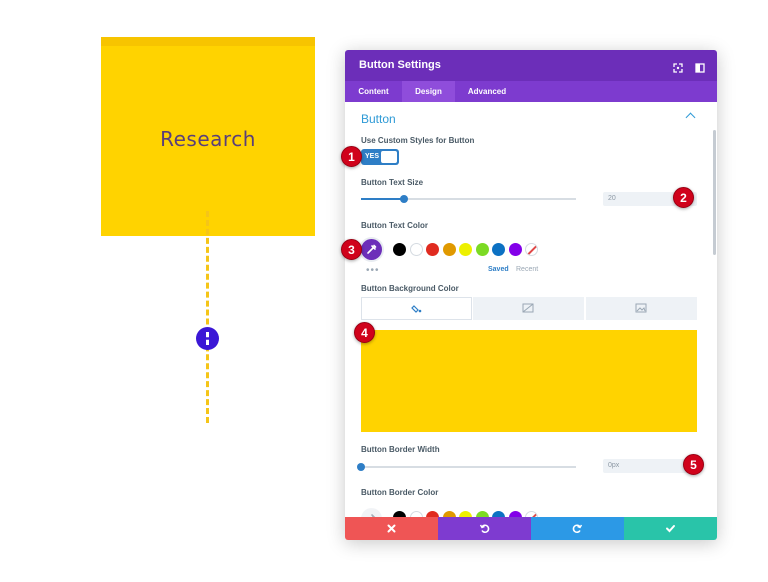  What do you see at coordinates (389, 157) in the screenshot?
I see `toggle-knob` at bounding box center [389, 157].